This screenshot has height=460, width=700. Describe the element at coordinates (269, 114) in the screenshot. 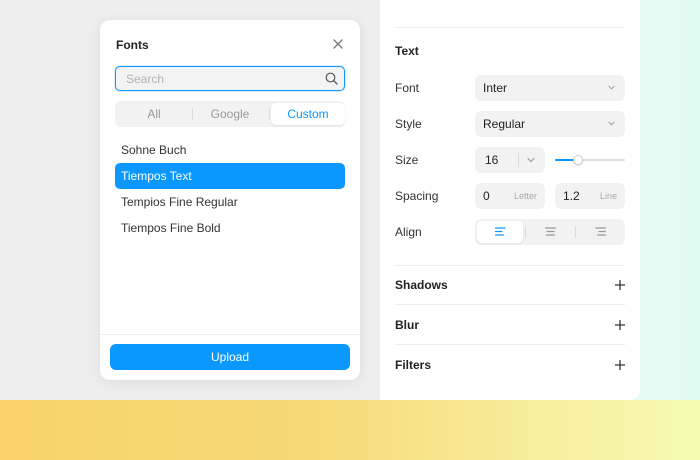

I see `tab-divider` at that location.